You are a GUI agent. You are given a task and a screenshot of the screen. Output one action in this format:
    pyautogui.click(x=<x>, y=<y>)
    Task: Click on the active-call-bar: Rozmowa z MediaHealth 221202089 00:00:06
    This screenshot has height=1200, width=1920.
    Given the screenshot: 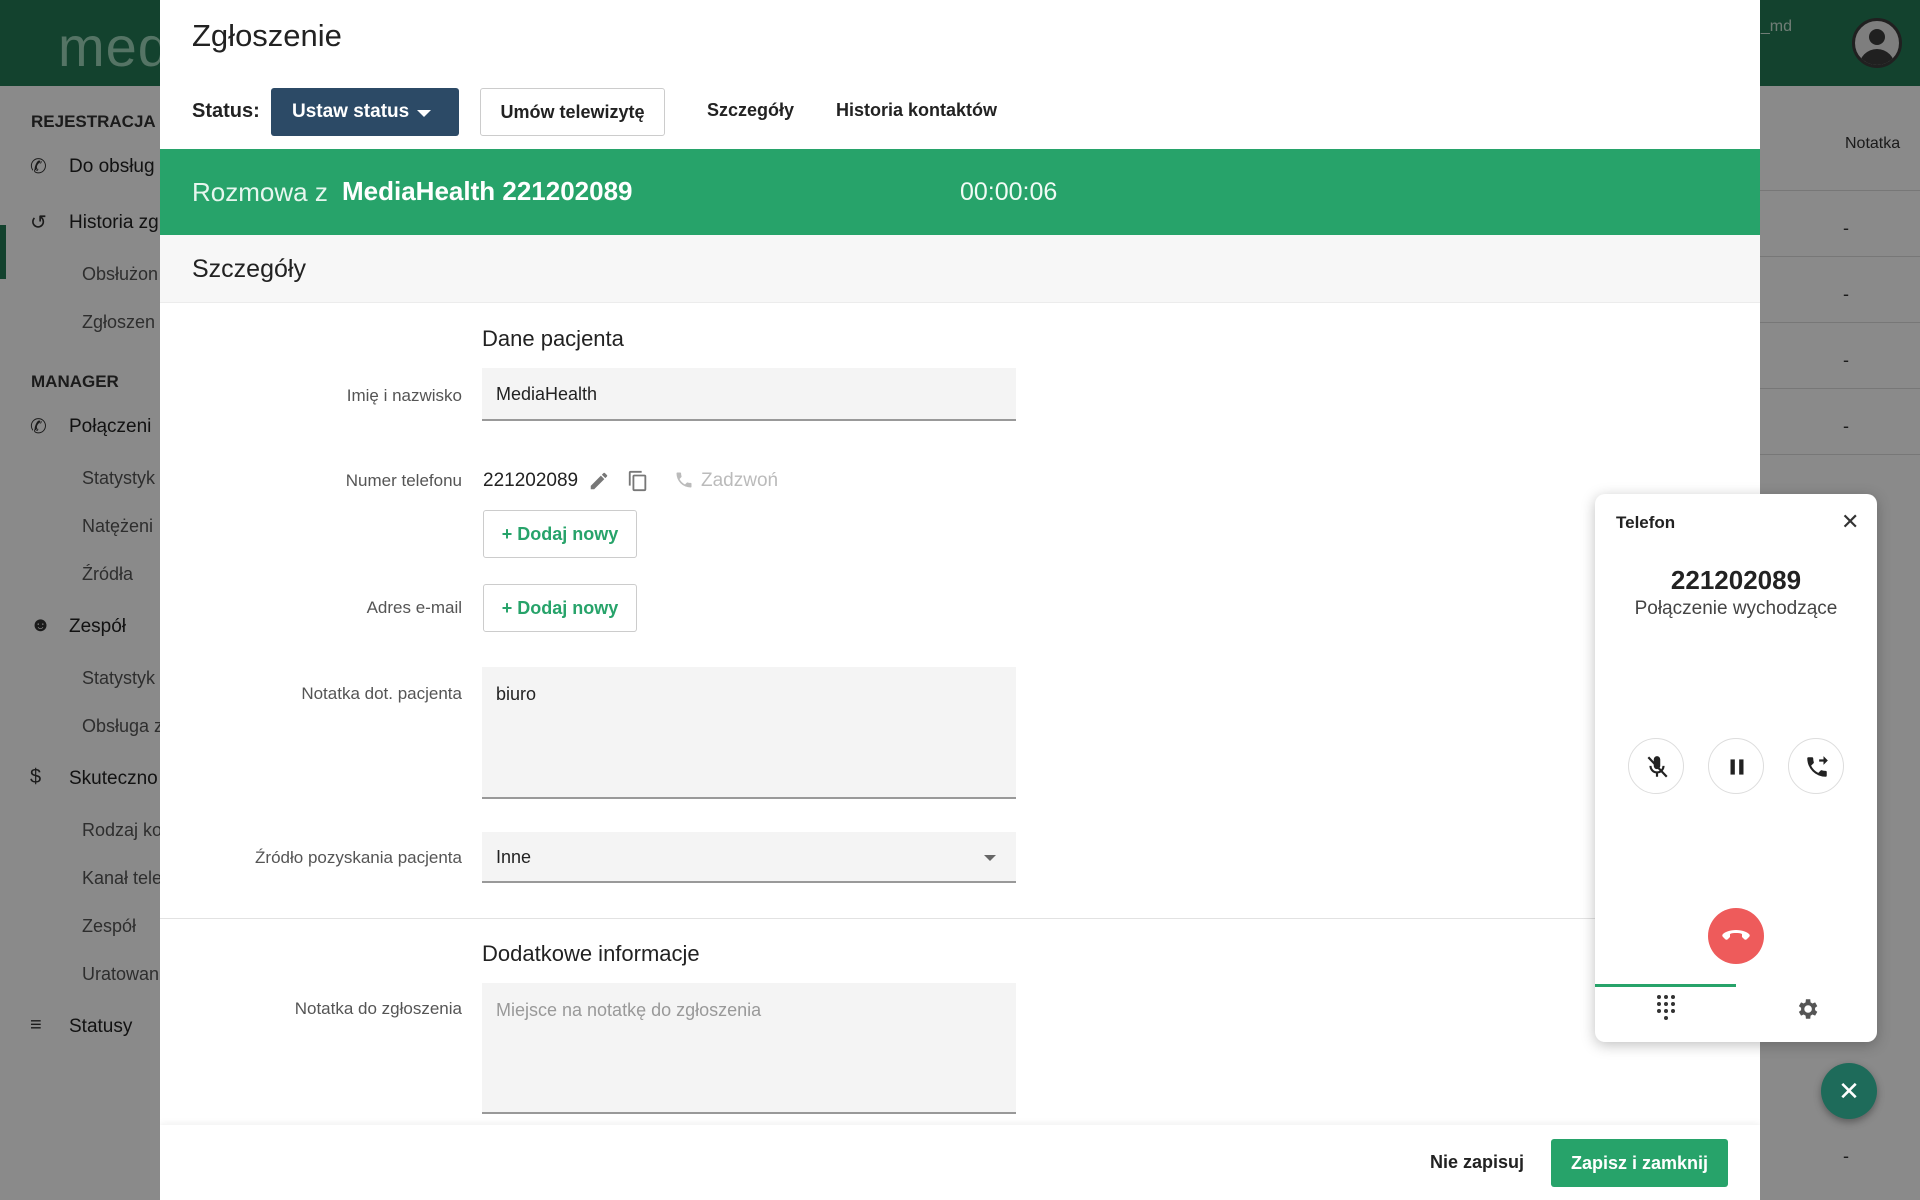 What is the action you would take?
    pyautogui.click(x=960, y=192)
    